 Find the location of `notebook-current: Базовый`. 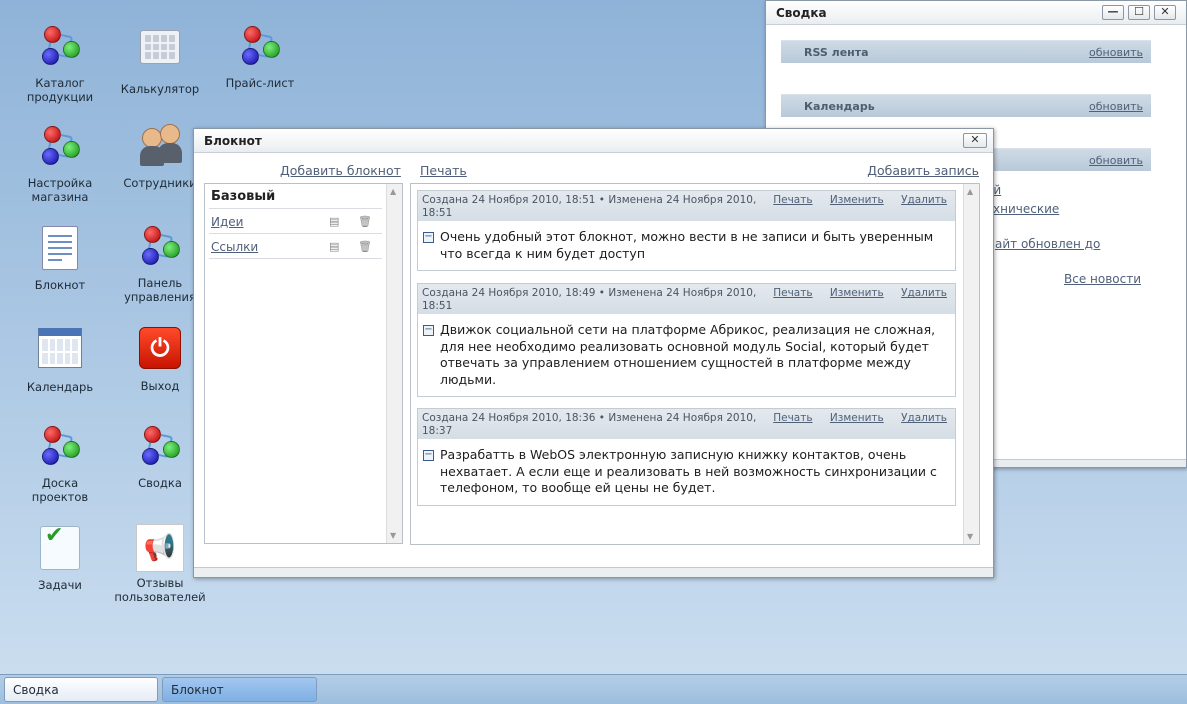

notebook-current: Базовый is located at coordinates (295, 196).